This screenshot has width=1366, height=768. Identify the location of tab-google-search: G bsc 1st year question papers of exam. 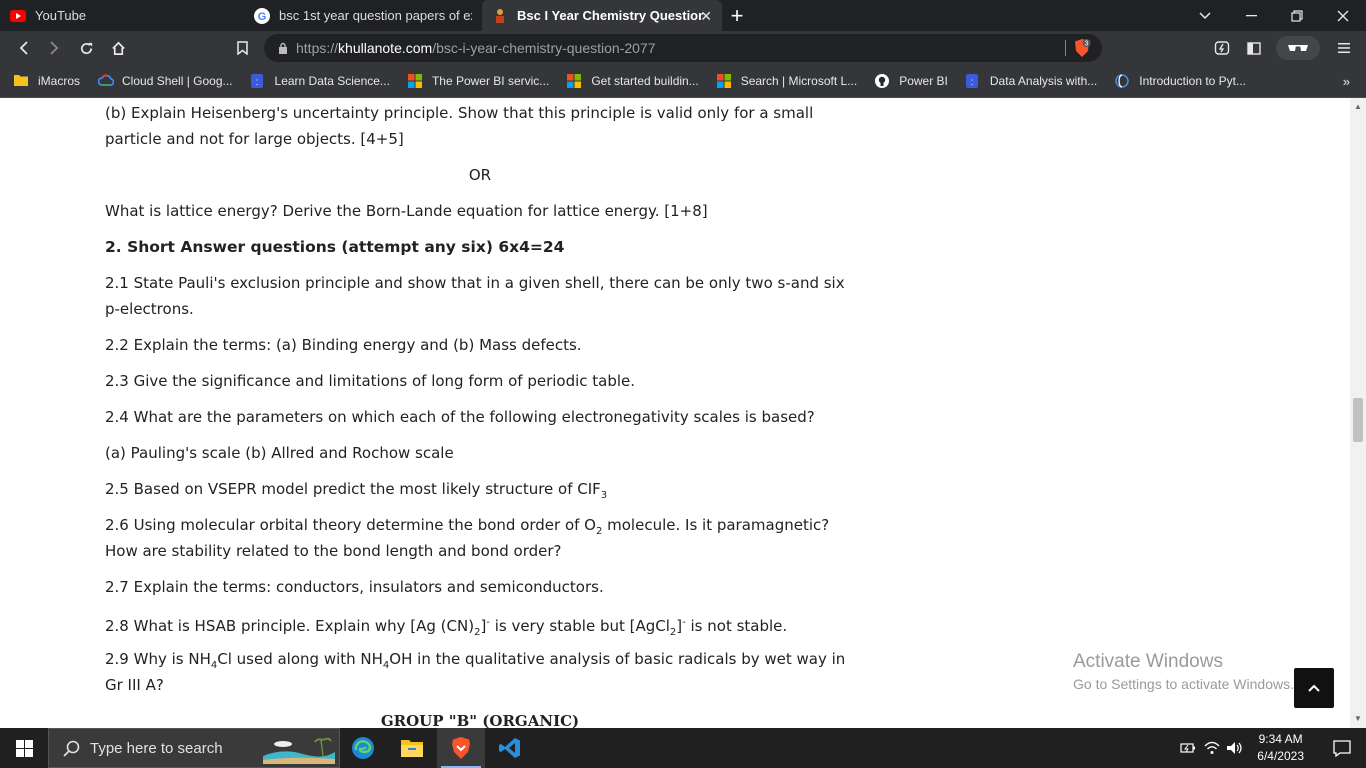
(363, 15).